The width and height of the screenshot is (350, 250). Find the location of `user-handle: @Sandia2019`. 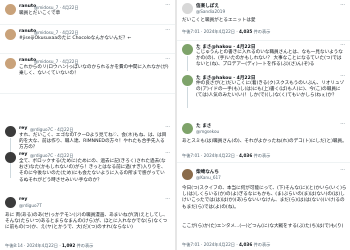

user-handle: @Sandia2019 is located at coordinates (210, 11).